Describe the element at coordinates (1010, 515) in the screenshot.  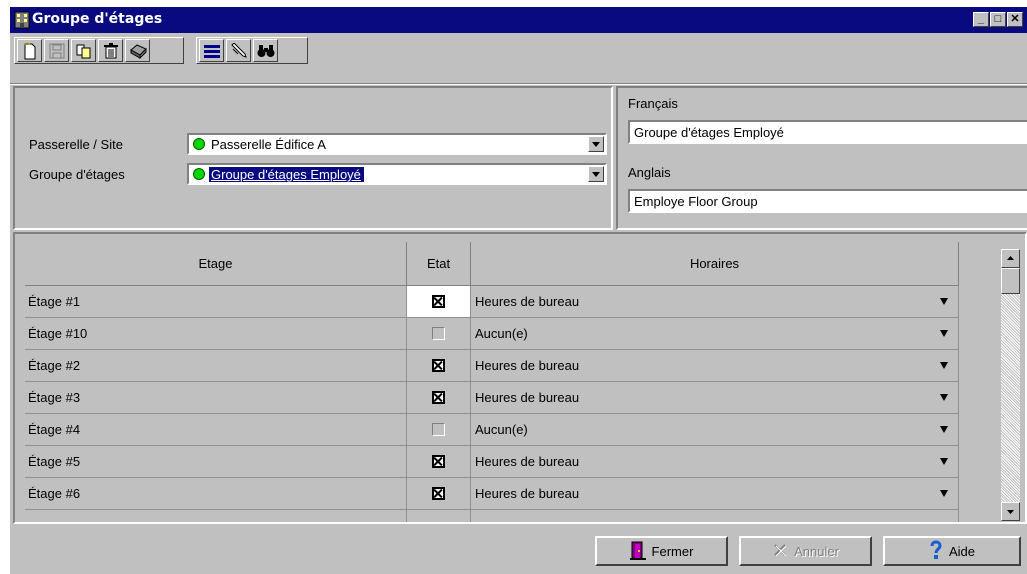
I see `arrow-down-icon` at that location.